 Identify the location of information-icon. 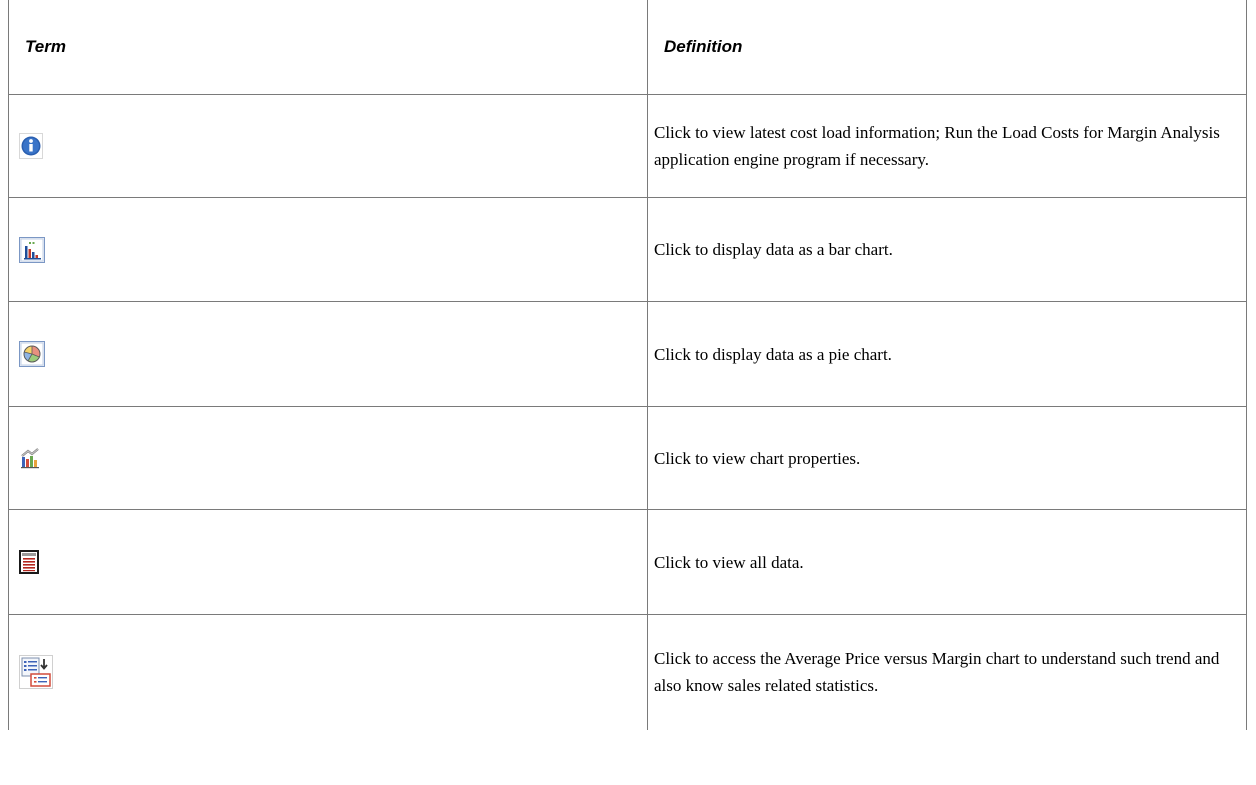
(31, 146).